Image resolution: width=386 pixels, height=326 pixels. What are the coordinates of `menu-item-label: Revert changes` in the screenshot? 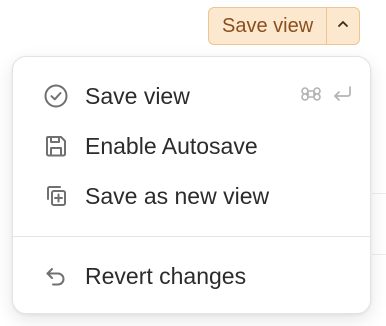 It's located at (166, 275).